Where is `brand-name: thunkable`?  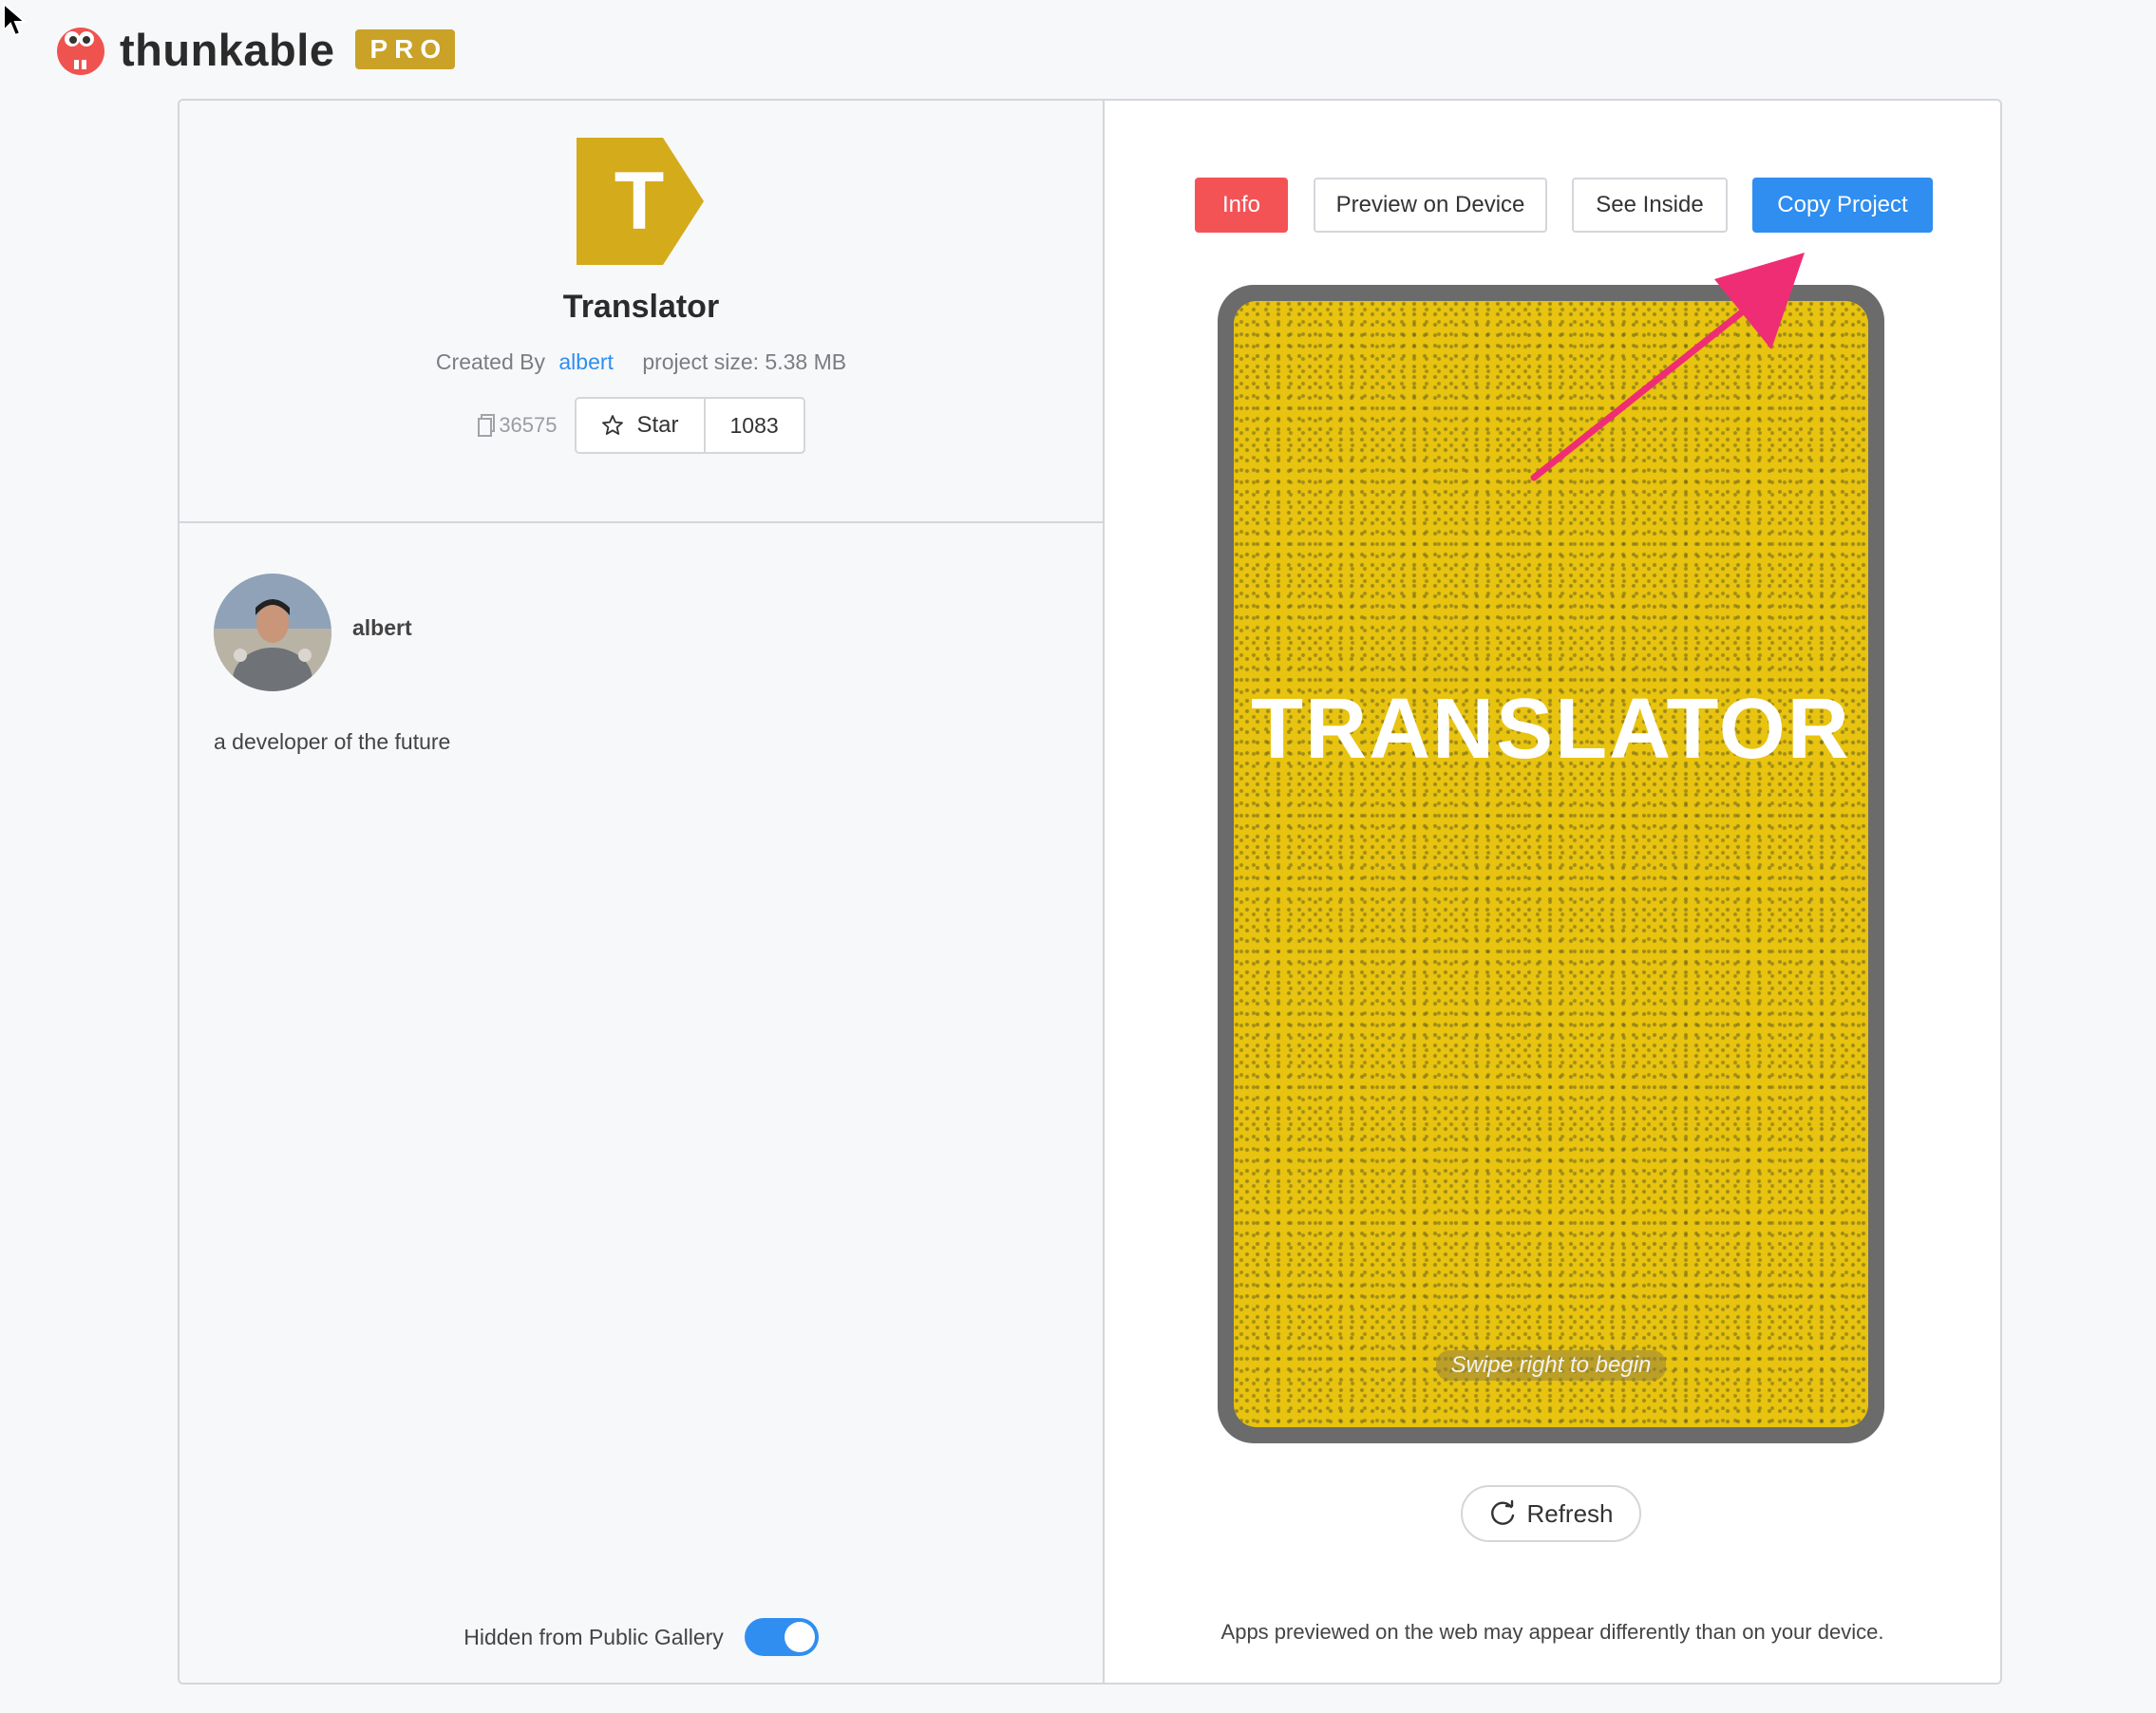 brand-name: thunkable is located at coordinates (227, 49).